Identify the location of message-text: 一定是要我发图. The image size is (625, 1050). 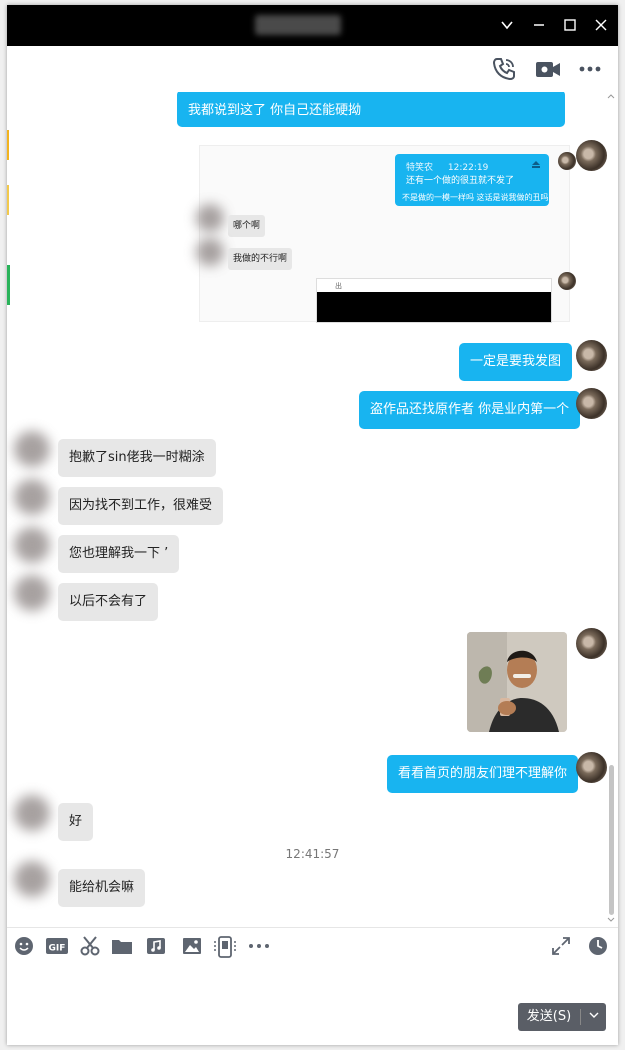
(516, 361).